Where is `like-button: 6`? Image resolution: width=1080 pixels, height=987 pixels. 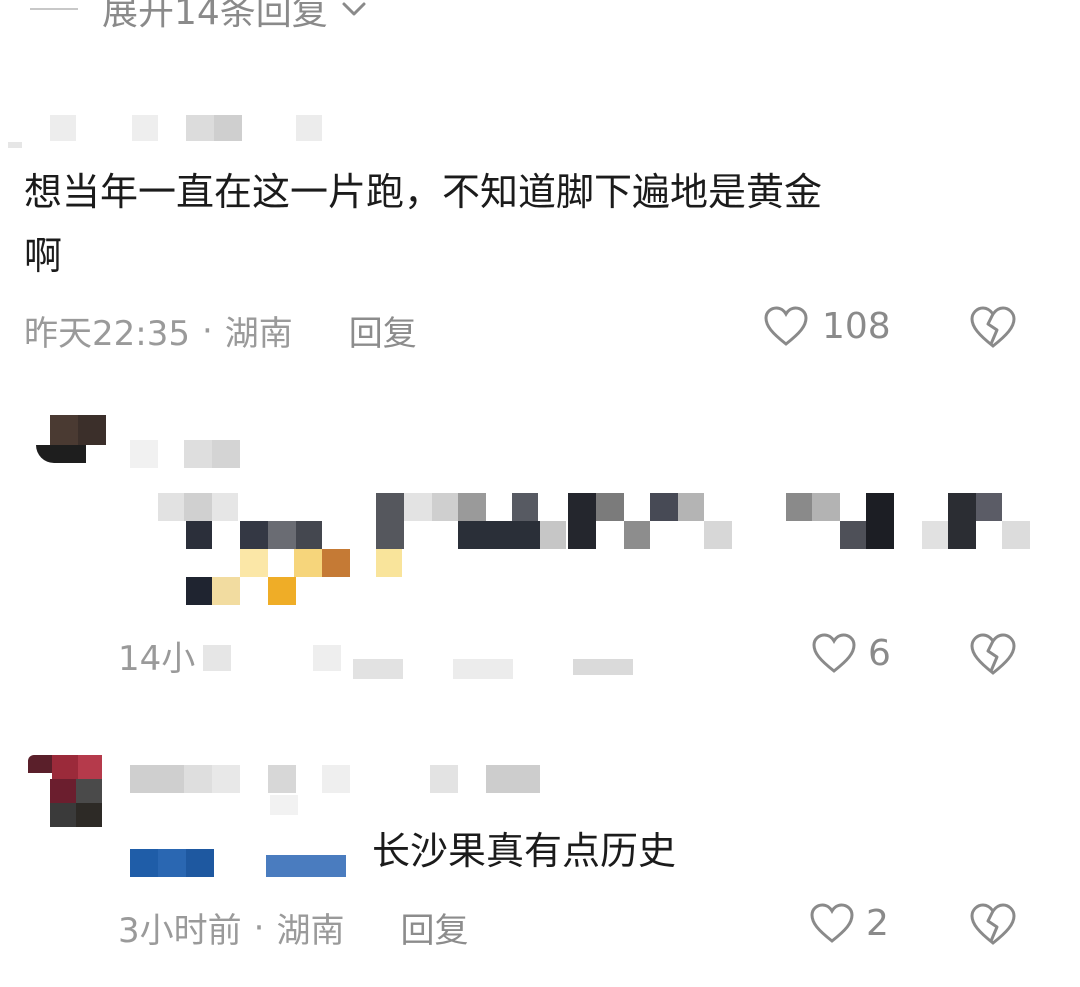
like-button: 6 is located at coordinates (850, 653).